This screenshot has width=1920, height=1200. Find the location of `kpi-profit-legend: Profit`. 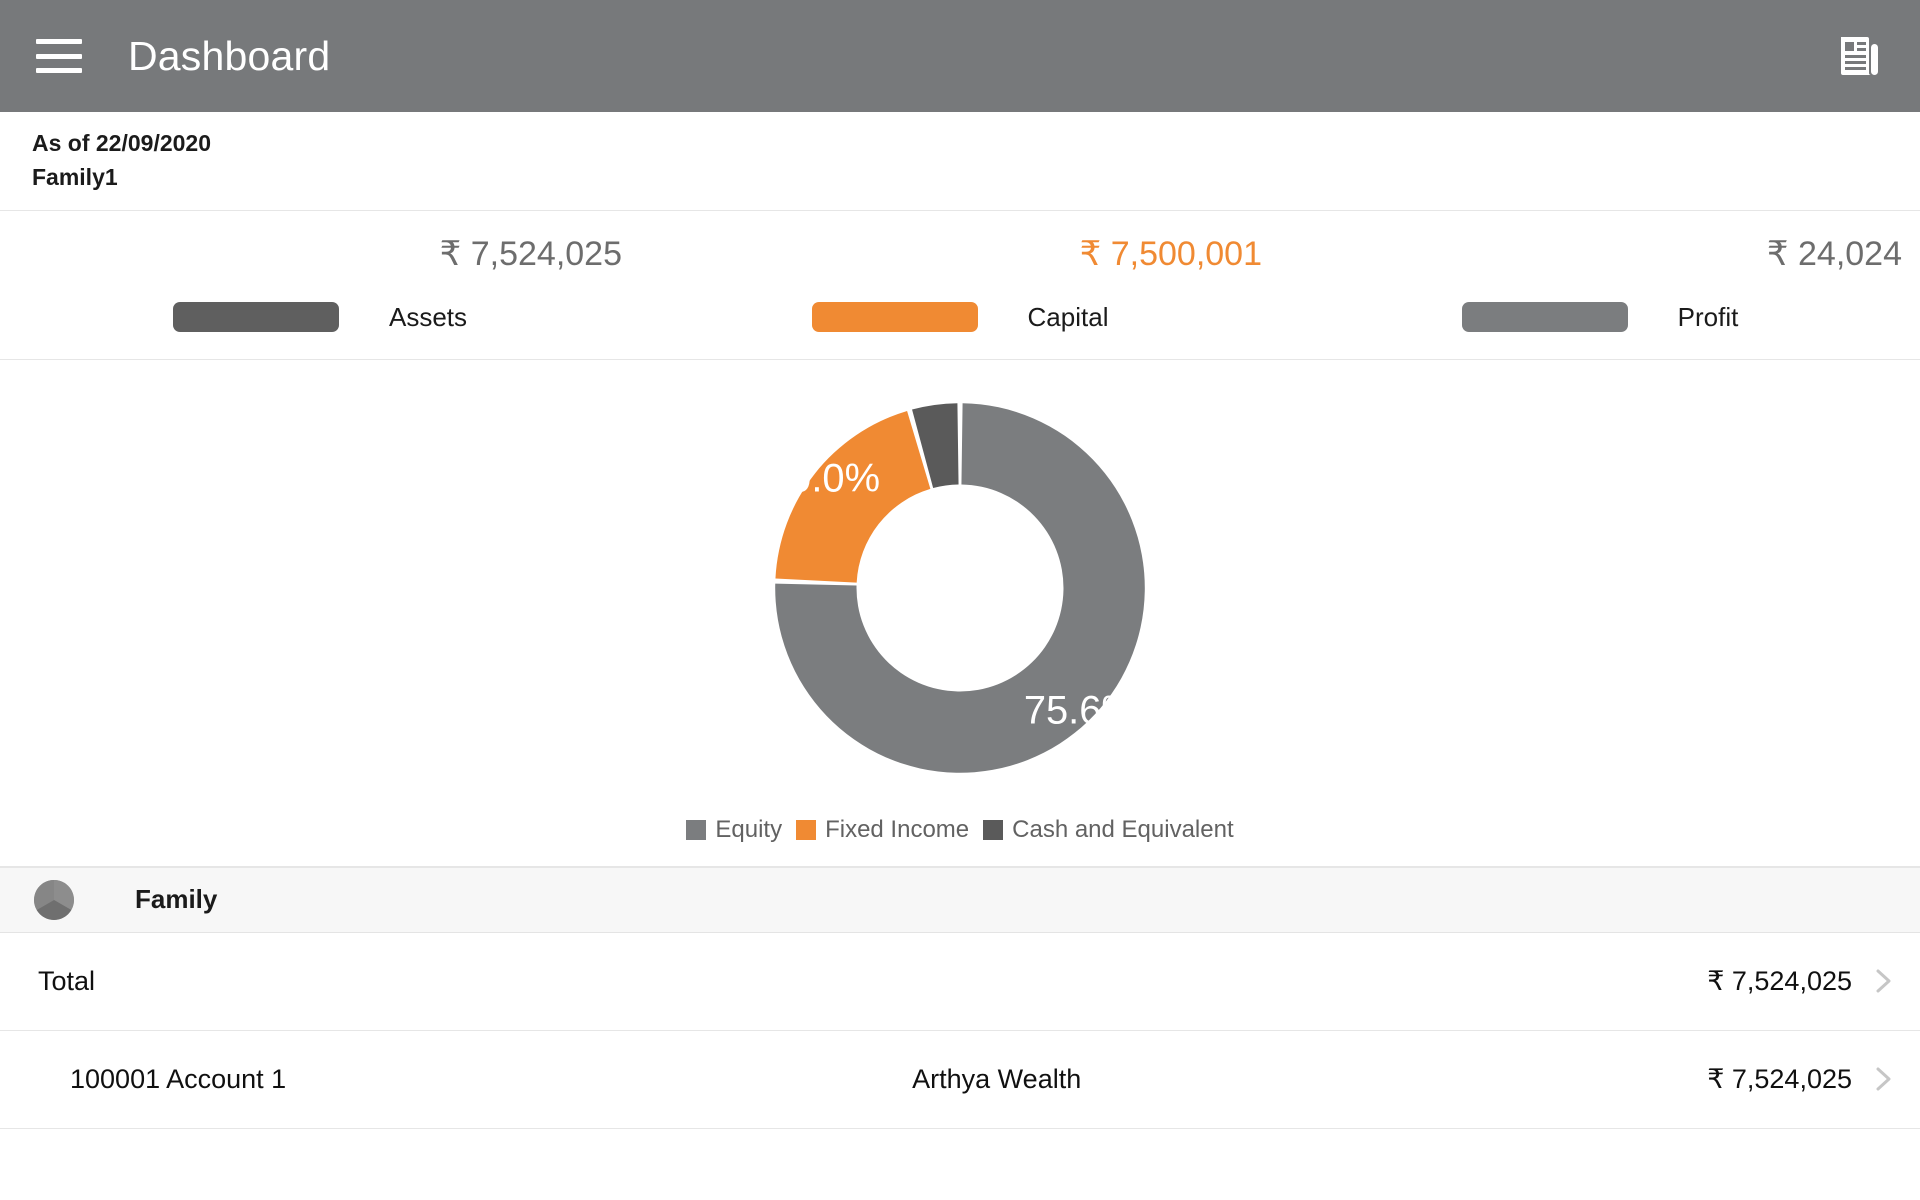

kpi-profit-legend: Profit is located at coordinates (1600, 317).